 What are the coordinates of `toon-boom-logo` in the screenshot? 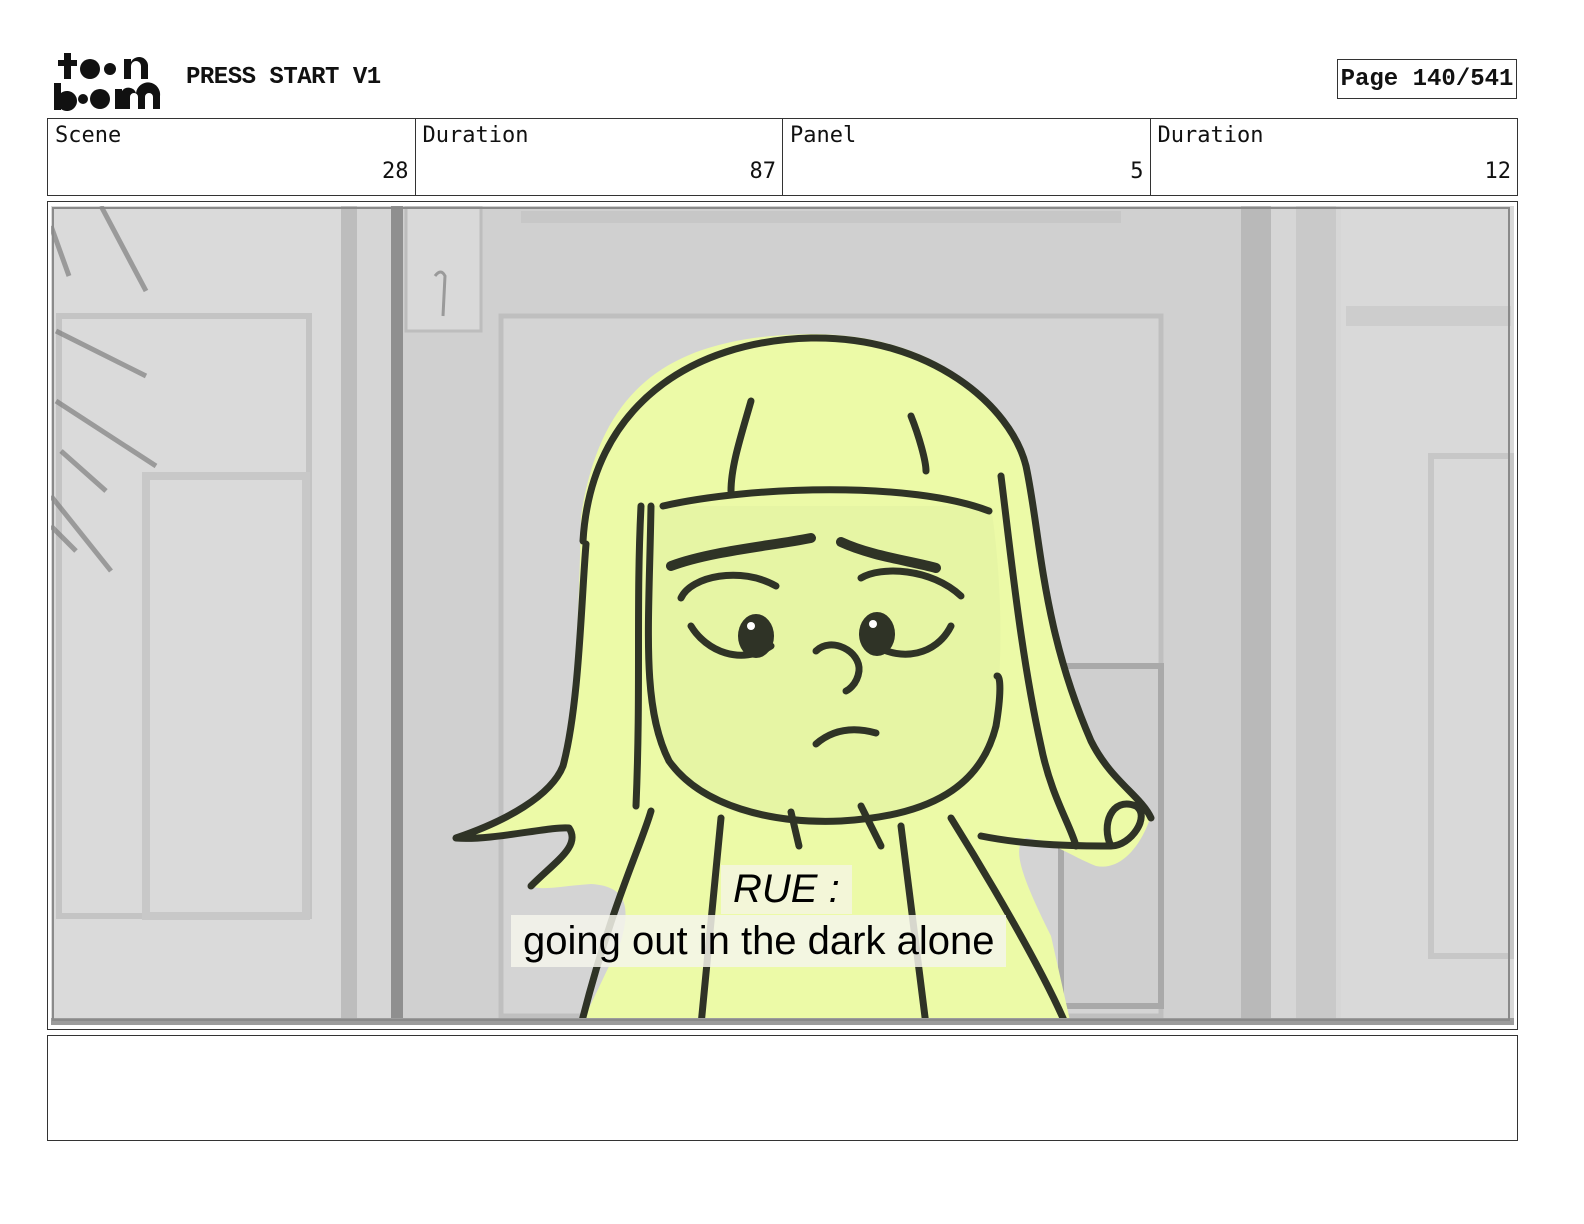 It's located at (107, 82).